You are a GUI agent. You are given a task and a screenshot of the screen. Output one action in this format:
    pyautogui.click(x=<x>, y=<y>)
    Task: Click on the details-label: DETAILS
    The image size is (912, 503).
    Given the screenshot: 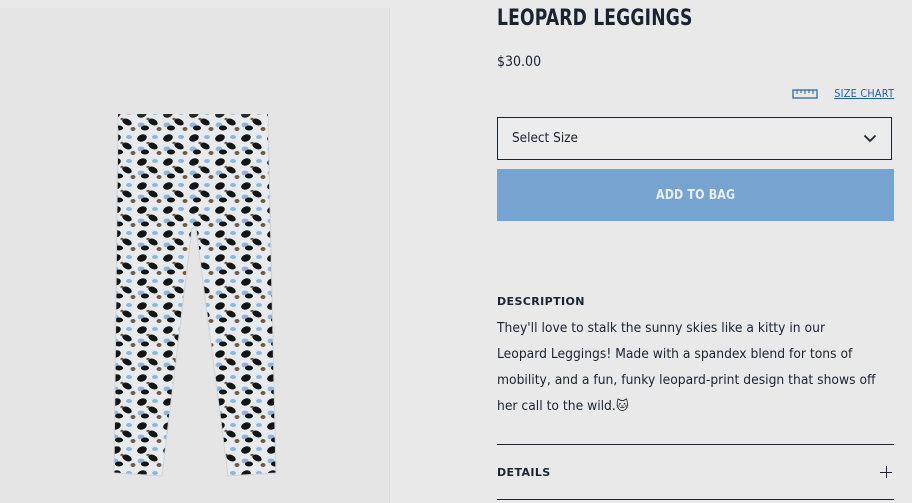 What is the action you would take?
    pyautogui.click(x=524, y=472)
    